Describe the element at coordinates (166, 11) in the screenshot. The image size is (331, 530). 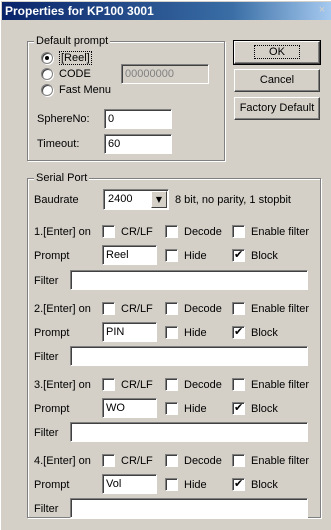
I see `title-bar: Properties for KP100 3001 ×` at that location.